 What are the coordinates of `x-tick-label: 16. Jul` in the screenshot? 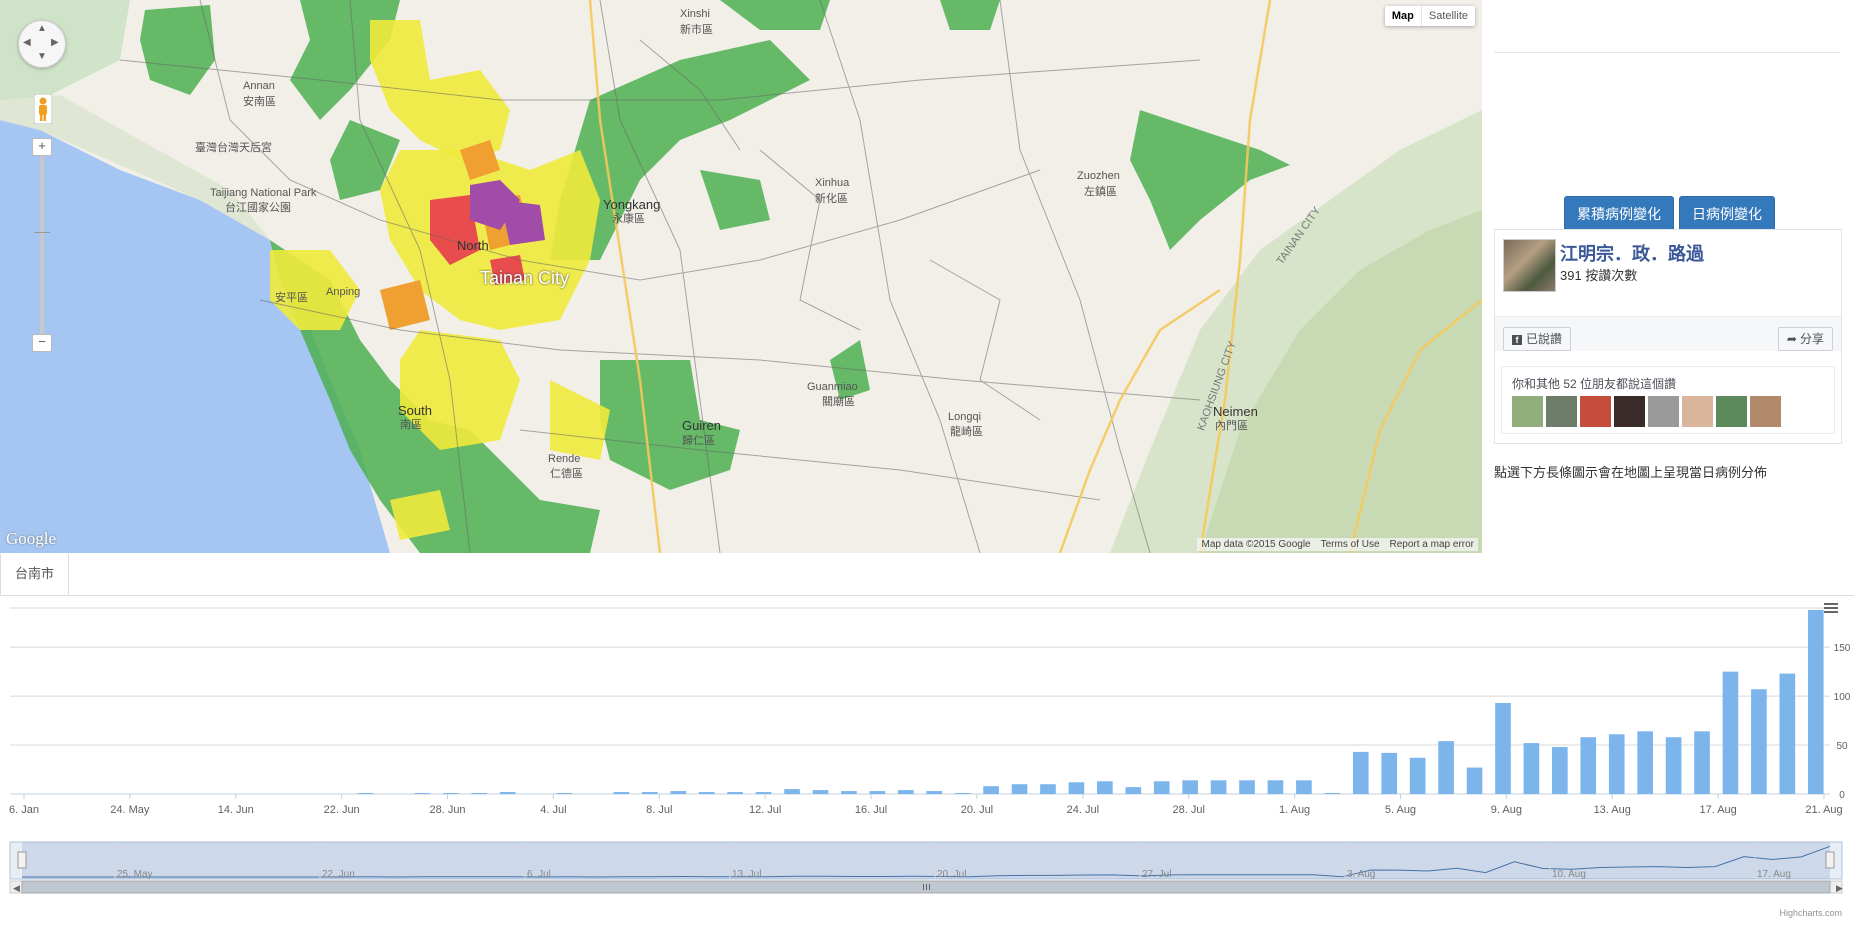 It's located at (871, 810).